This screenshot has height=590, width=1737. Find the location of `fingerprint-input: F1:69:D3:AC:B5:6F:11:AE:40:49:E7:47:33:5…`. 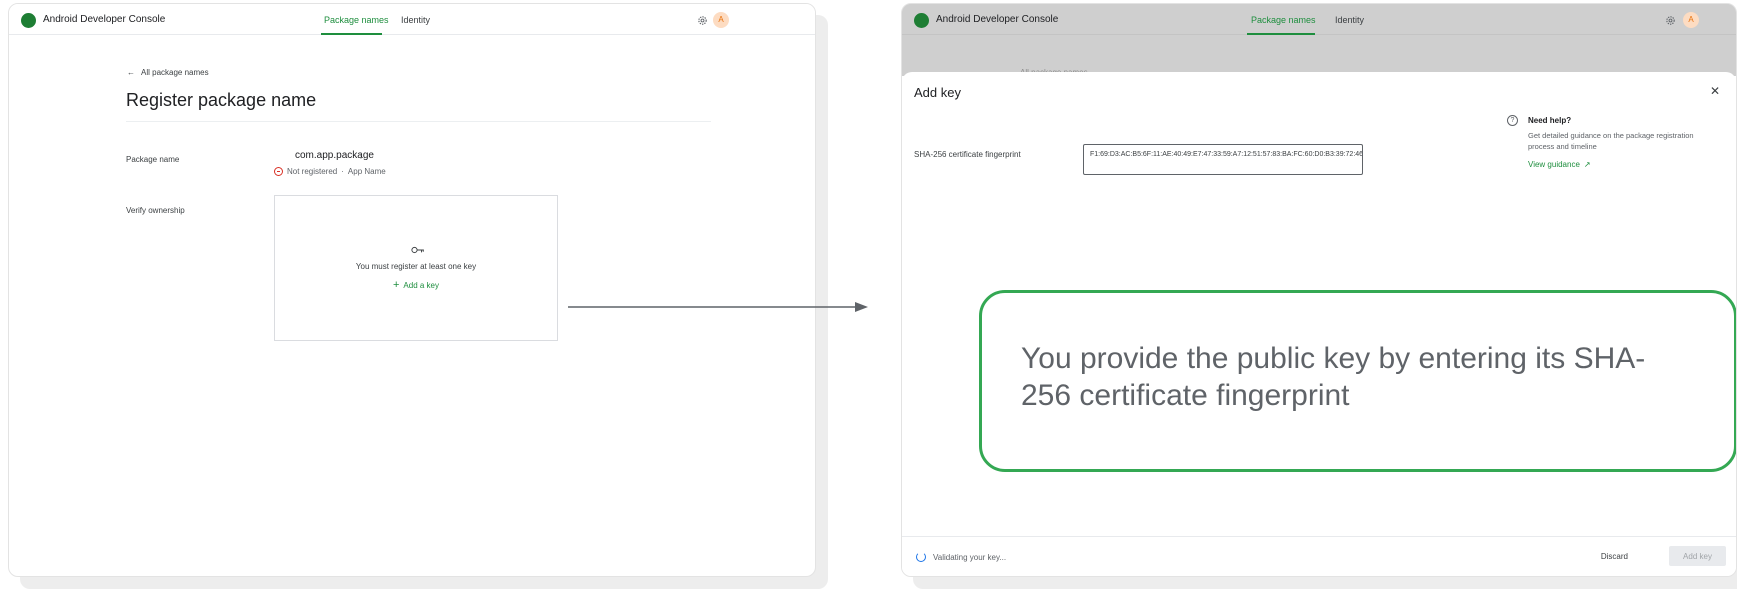

fingerprint-input: F1:69:D3:AC:B5:6F:11:AE:40:49:E7:47:33:5… is located at coordinates (1223, 159).